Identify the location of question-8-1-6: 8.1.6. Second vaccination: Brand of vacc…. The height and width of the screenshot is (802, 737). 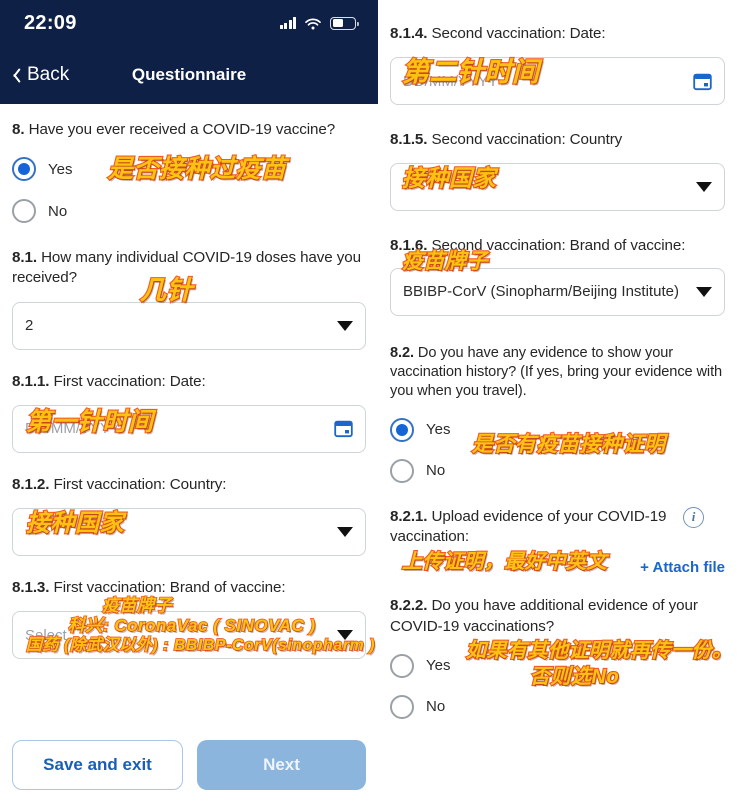
(557, 276).